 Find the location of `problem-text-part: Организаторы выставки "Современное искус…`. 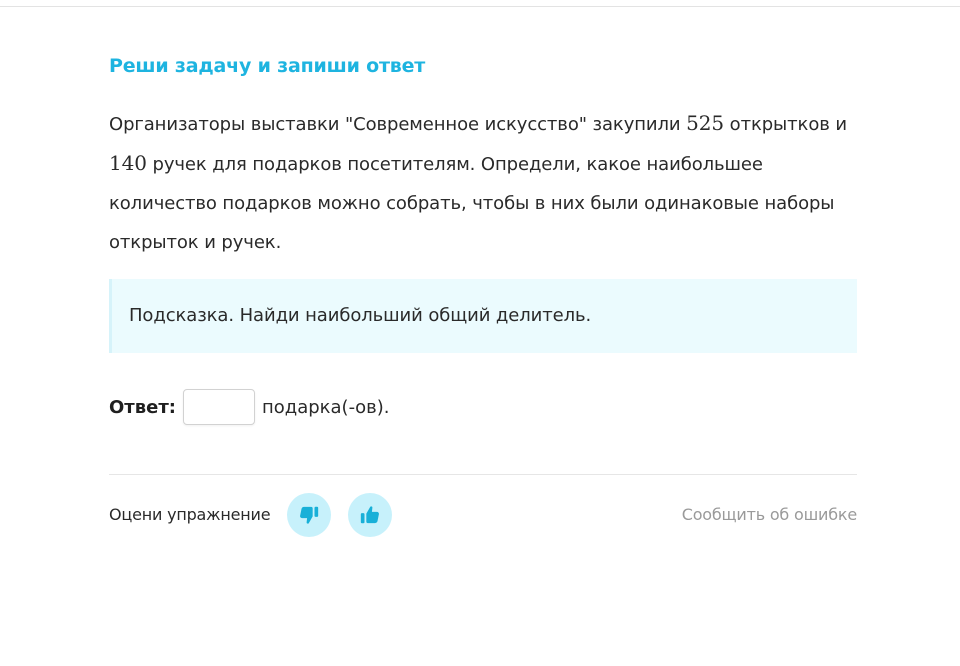

problem-text-part: Организаторы выставки "Современное искус… is located at coordinates (398, 124).